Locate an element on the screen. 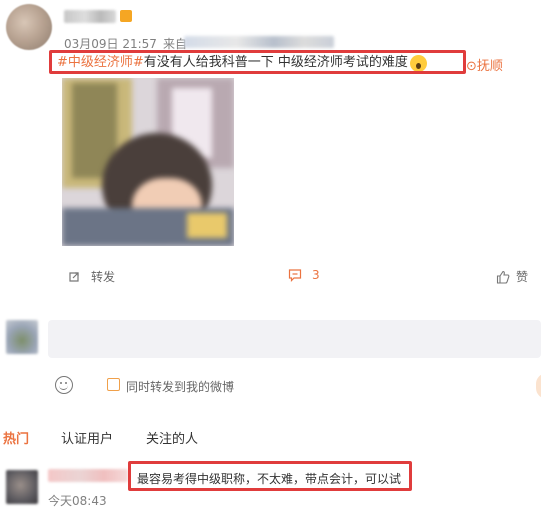 The width and height of the screenshot is (541, 517). post-author-name is located at coordinates (90, 16).